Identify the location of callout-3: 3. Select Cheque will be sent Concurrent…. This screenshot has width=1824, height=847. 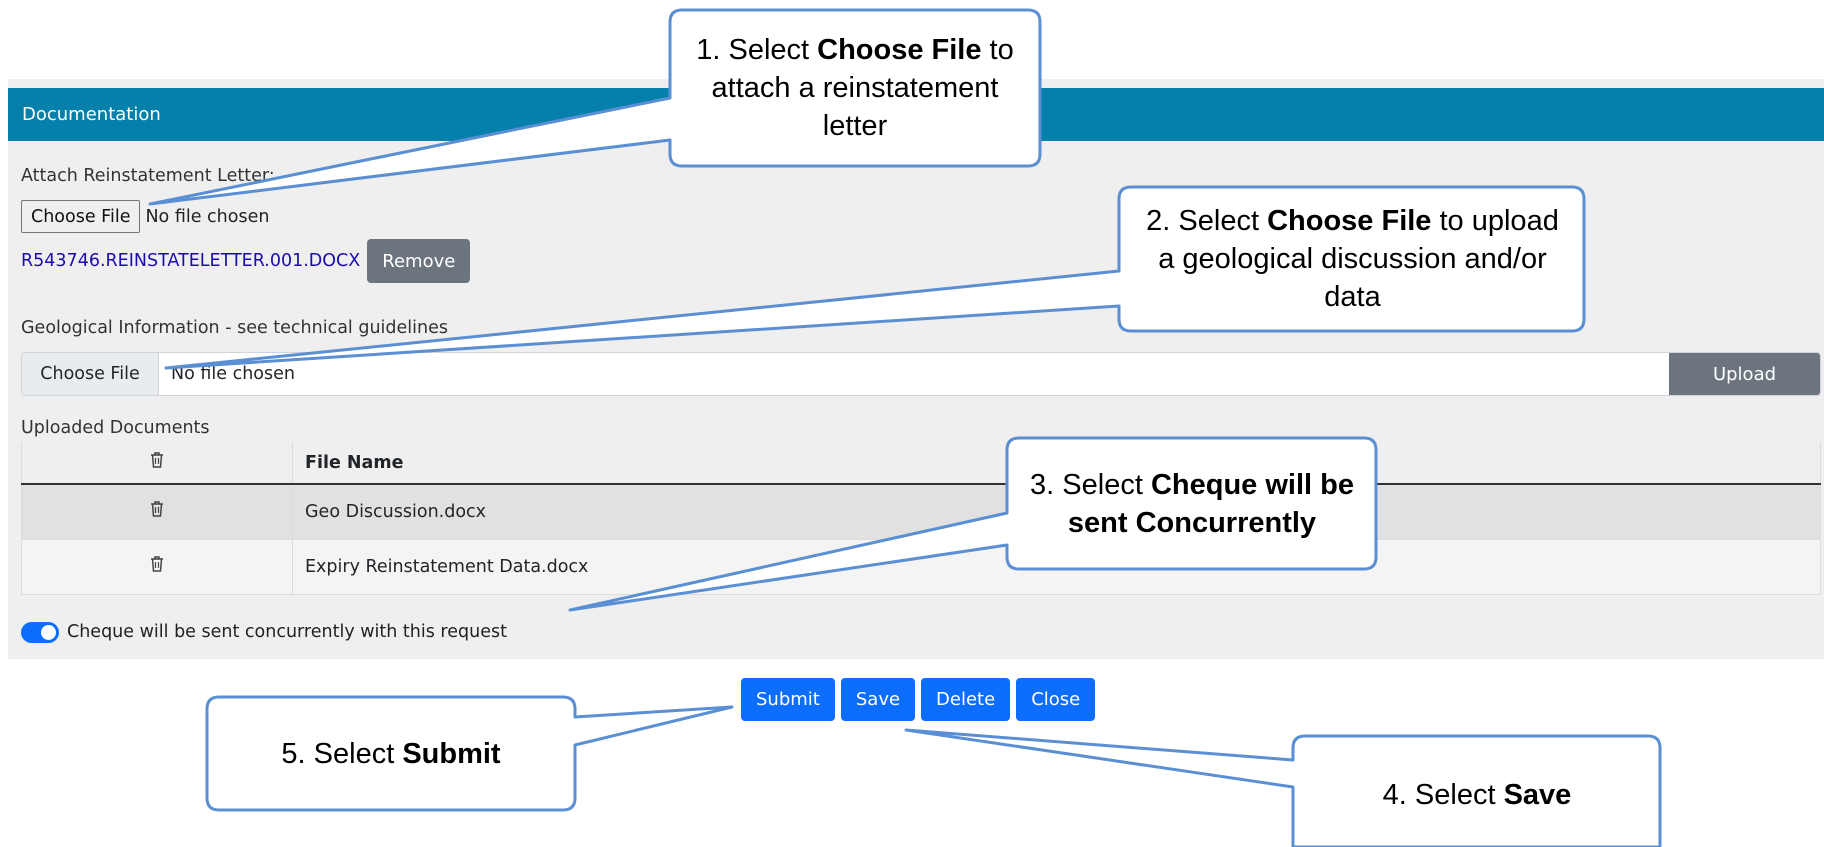
(1192, 503).